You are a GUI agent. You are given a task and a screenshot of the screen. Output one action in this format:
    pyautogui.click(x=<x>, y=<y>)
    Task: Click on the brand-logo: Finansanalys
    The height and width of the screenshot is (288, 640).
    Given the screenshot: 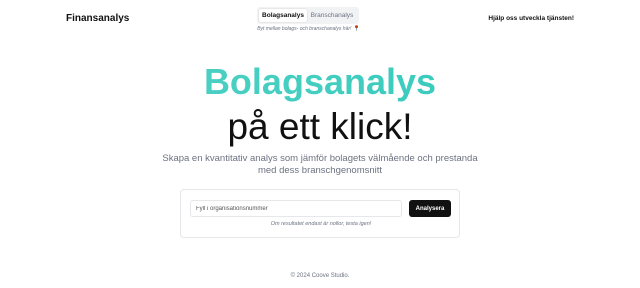 What is the action you would take?
    pyautogui.click(x=97, y=18)
    